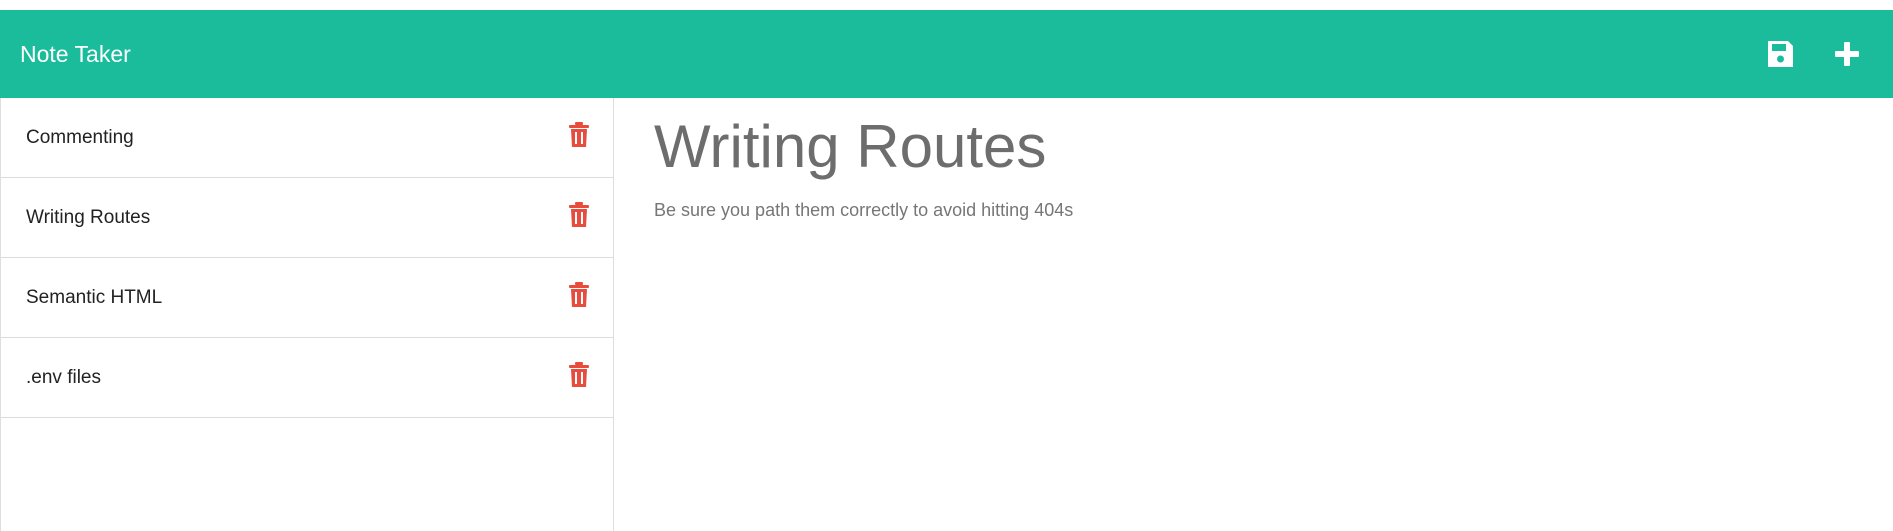  I want to click on app-title: Note Taker, so click(75, 54).